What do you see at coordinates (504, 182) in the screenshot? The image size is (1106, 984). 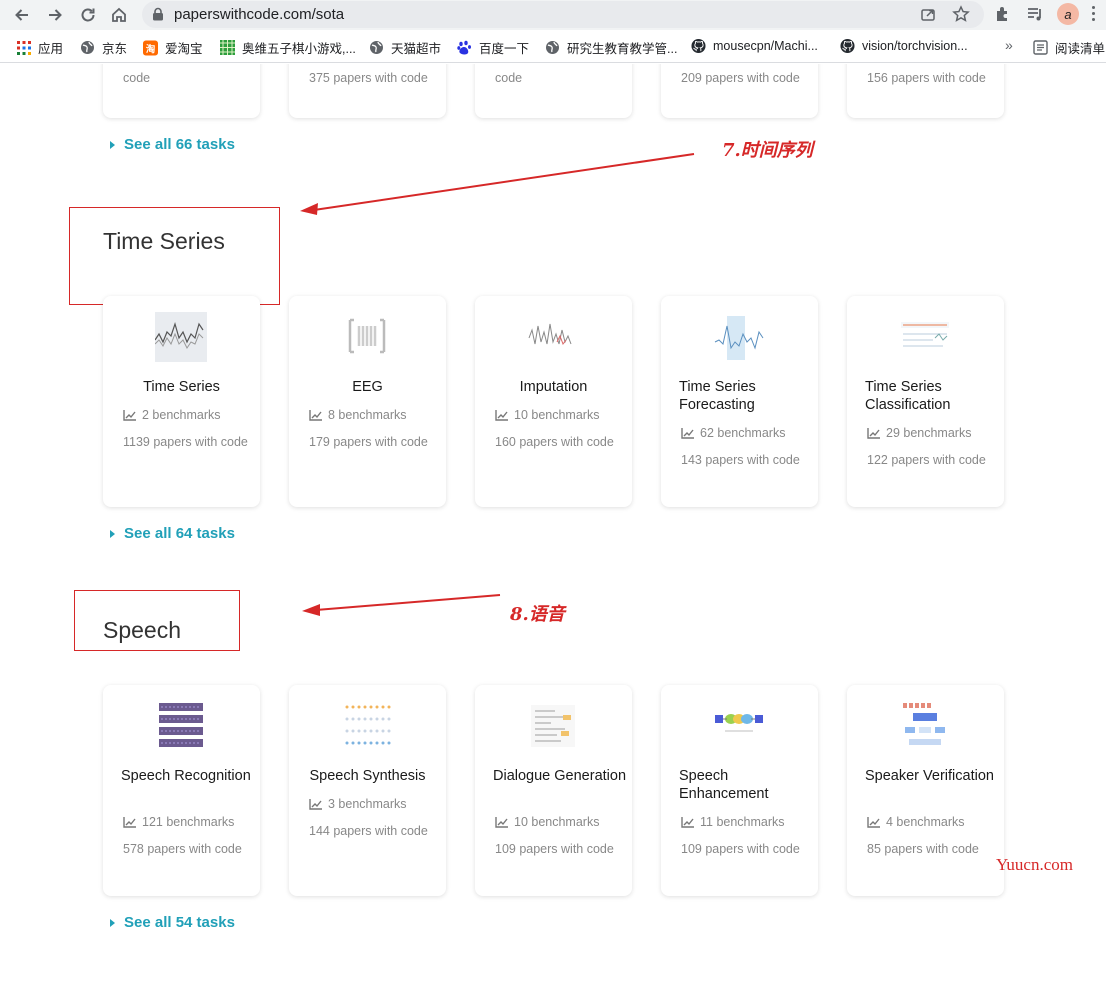 I see `annotation-arrow-time-series` at bounding box center [504, 182].